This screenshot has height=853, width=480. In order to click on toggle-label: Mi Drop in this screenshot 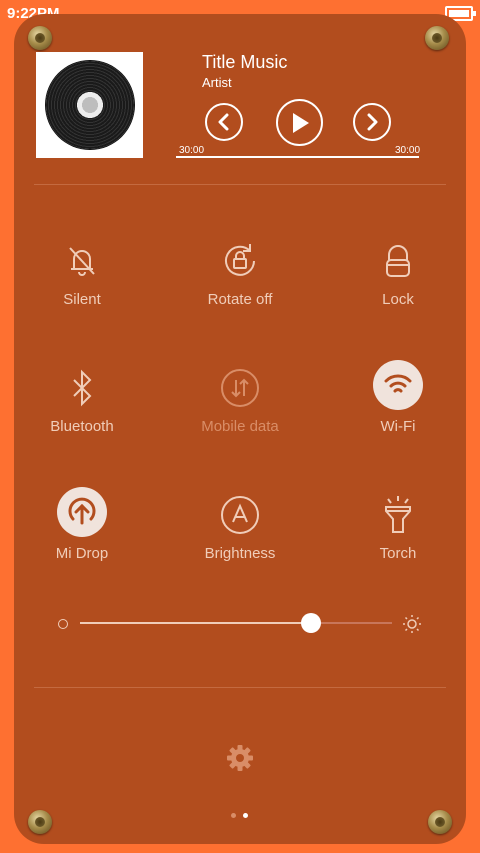, I will do `click(82, 553)`.